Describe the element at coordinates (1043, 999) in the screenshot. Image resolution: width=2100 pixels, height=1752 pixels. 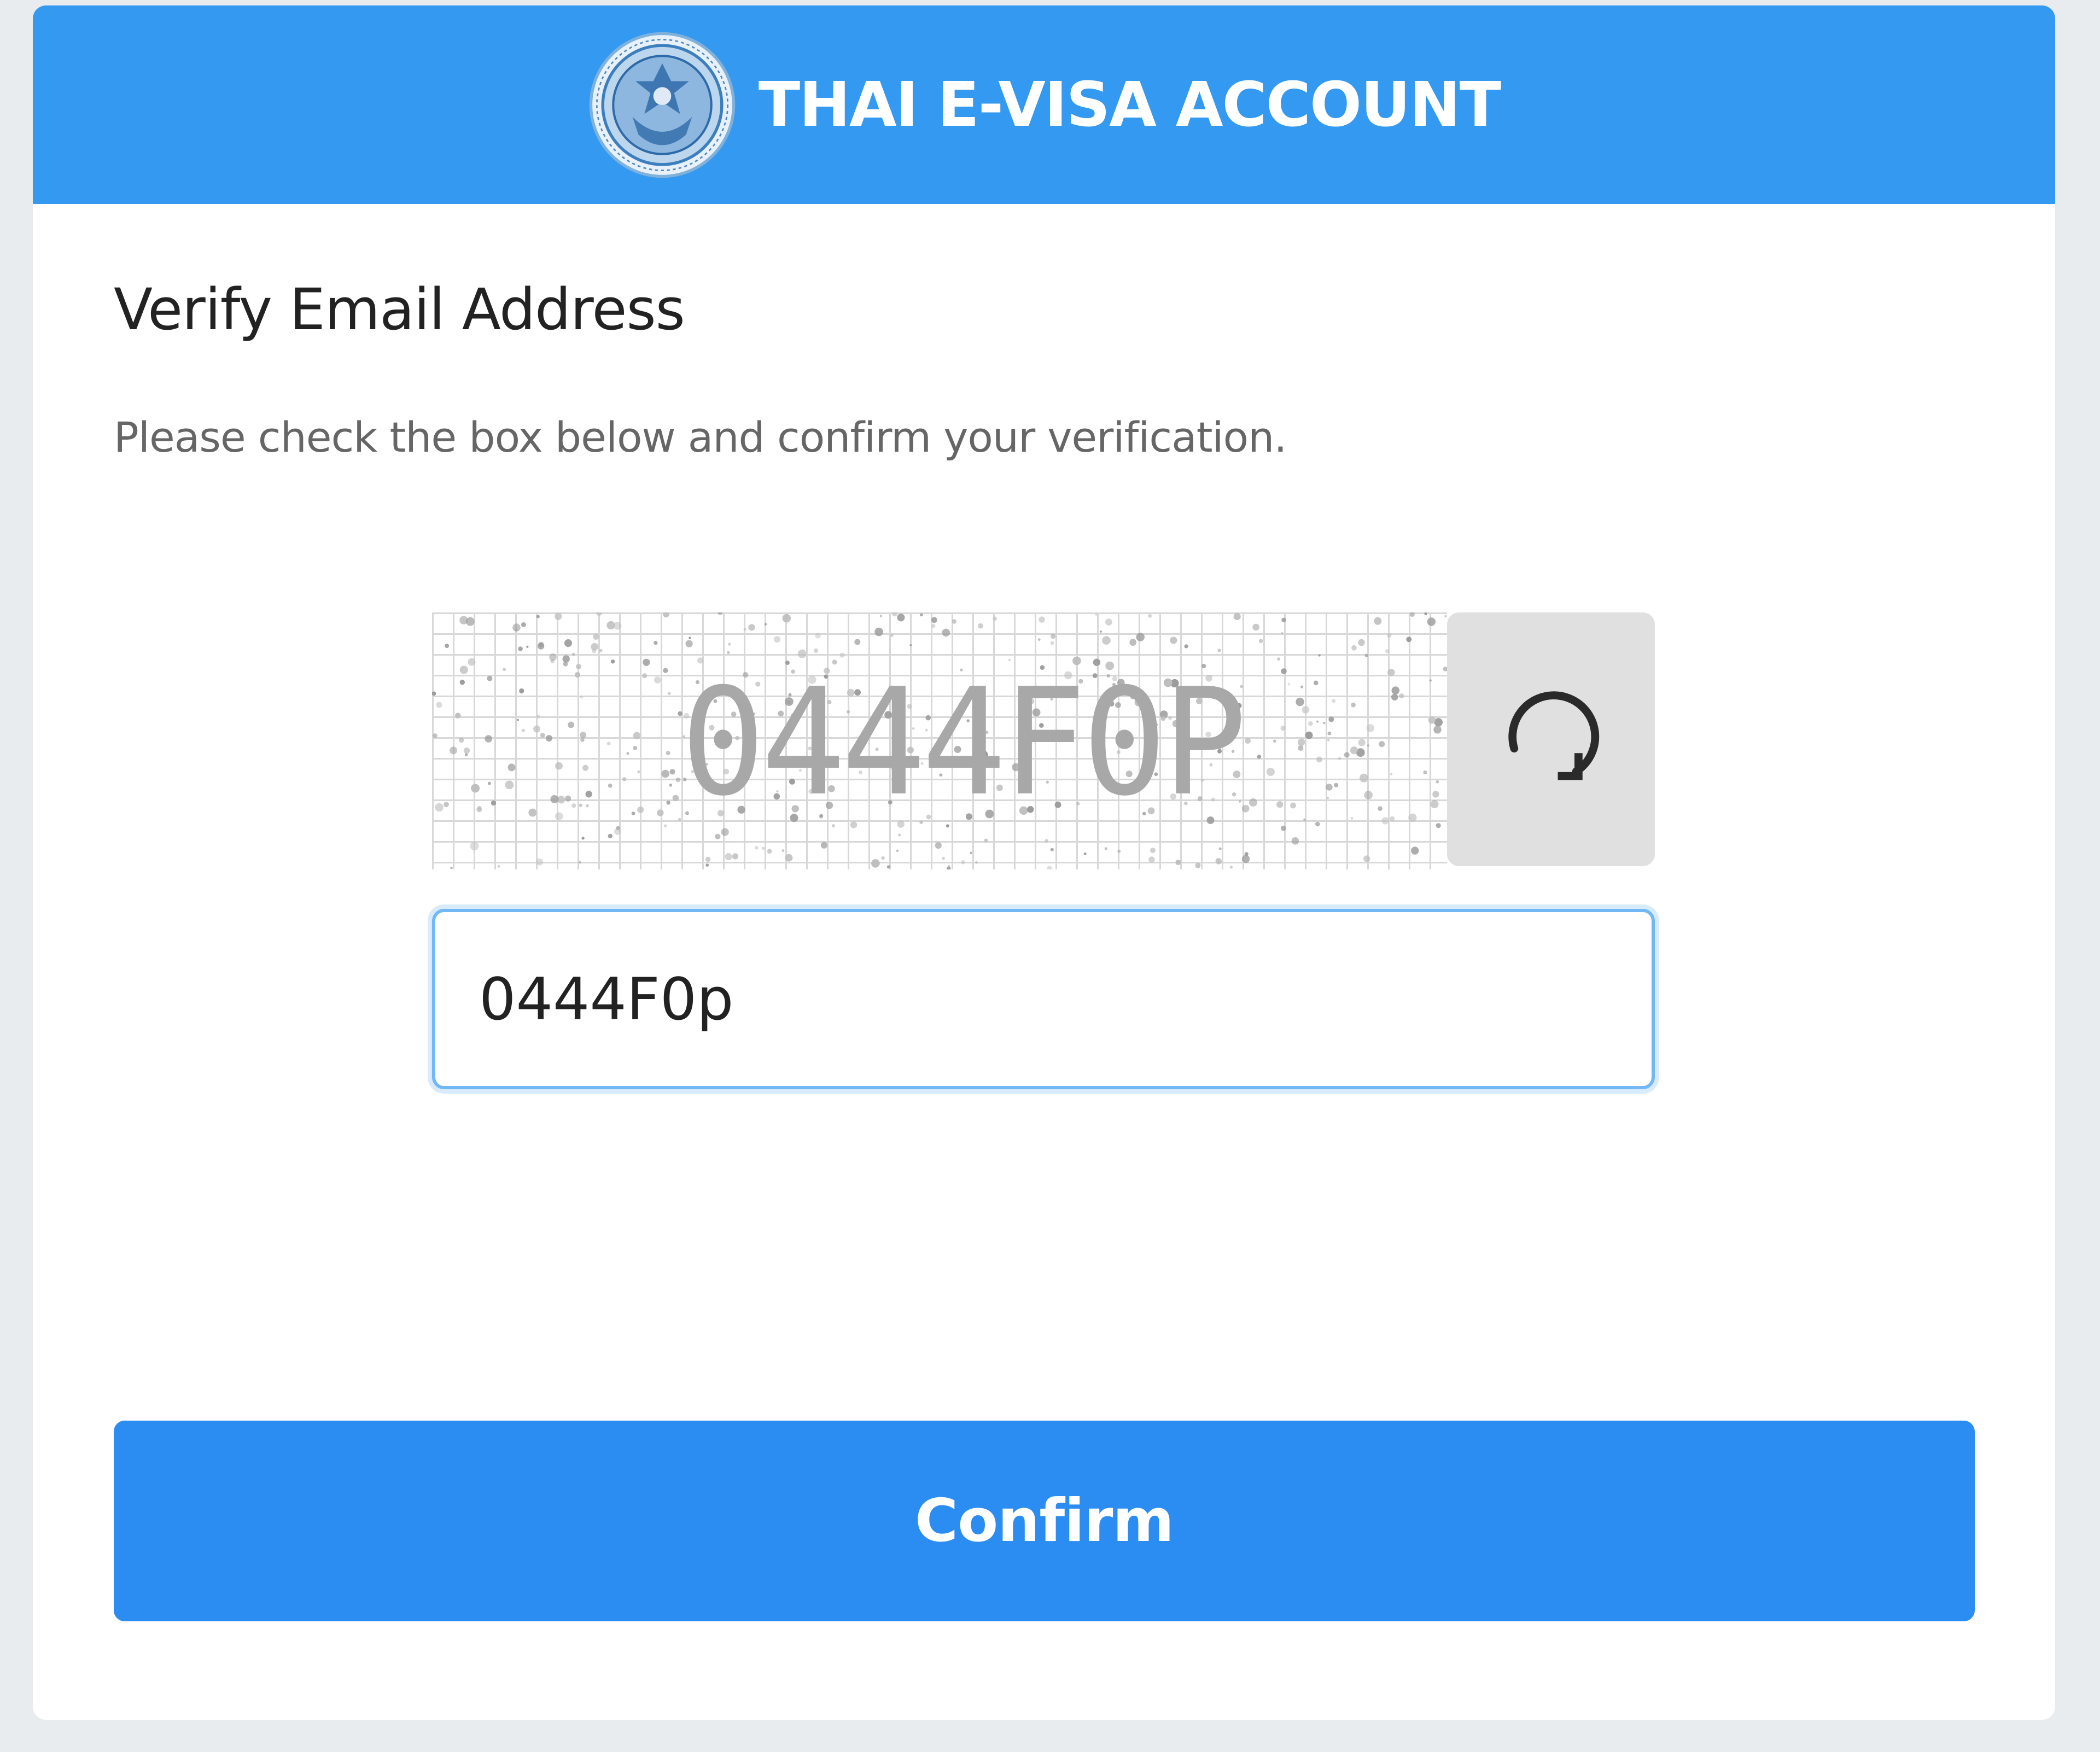
I see `captcha-input` at that location.